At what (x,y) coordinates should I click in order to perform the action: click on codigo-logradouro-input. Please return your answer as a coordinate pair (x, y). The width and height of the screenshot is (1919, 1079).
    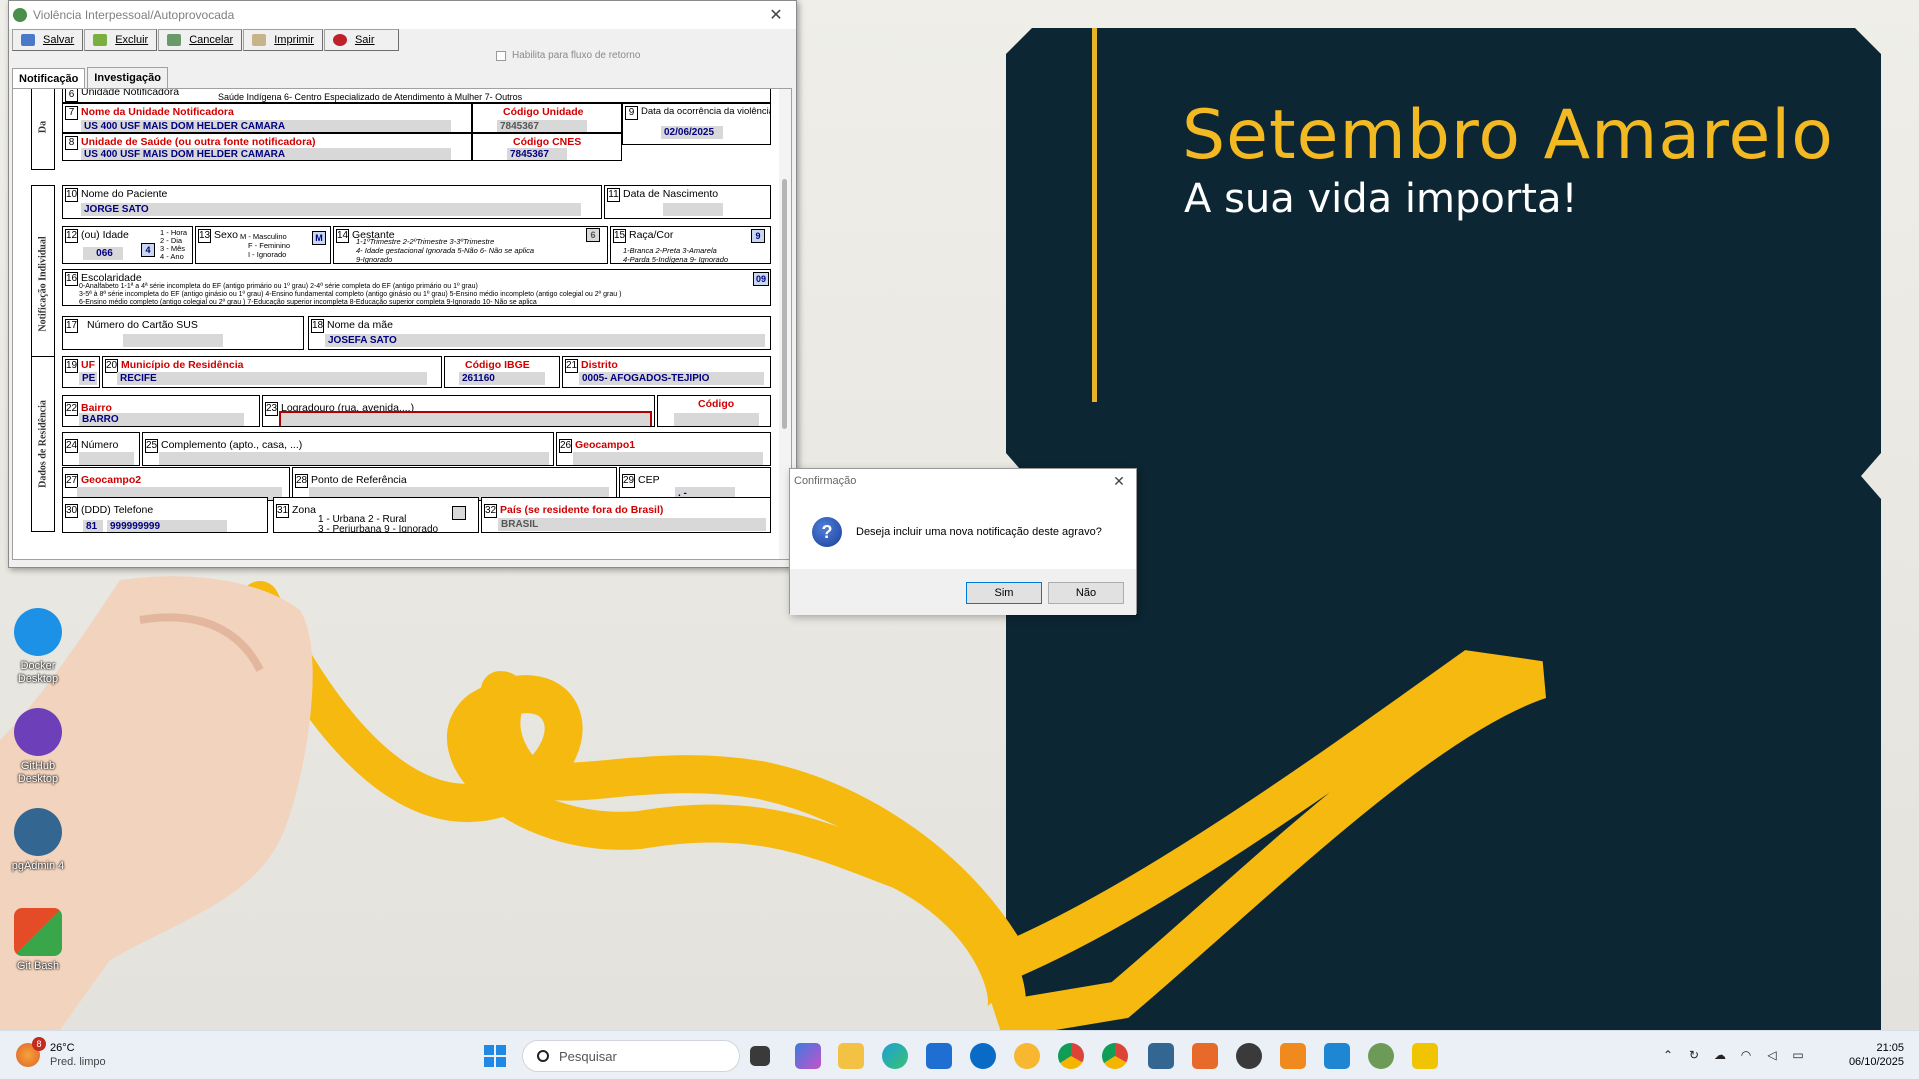
    Looking at the image, I should click on (716, 419).